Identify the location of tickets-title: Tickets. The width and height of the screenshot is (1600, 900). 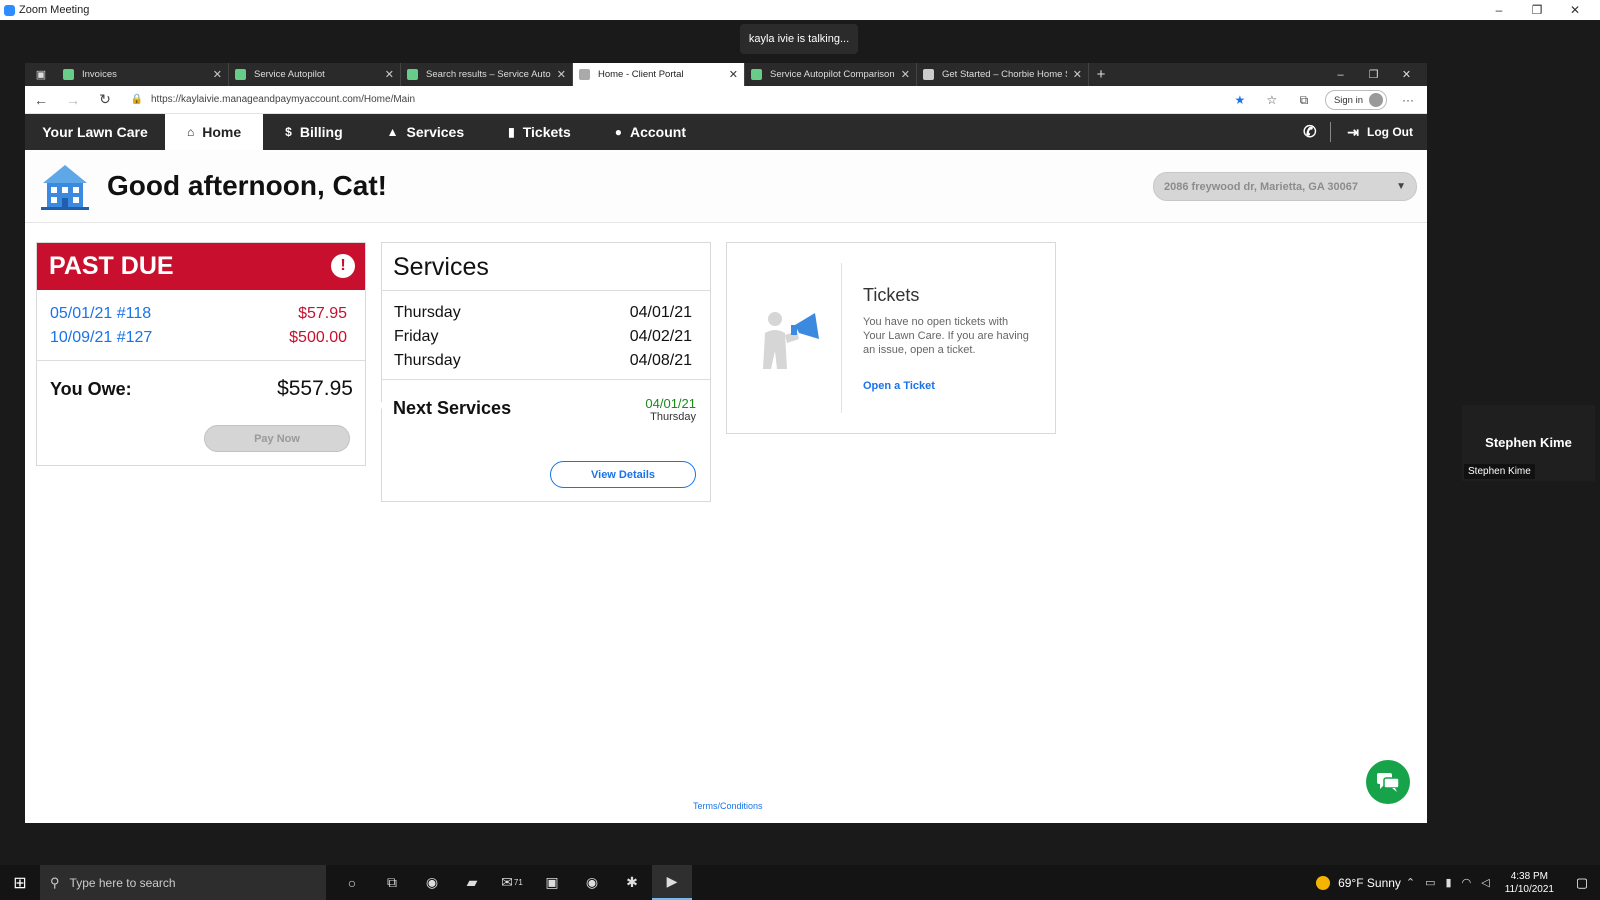
(891, 295).